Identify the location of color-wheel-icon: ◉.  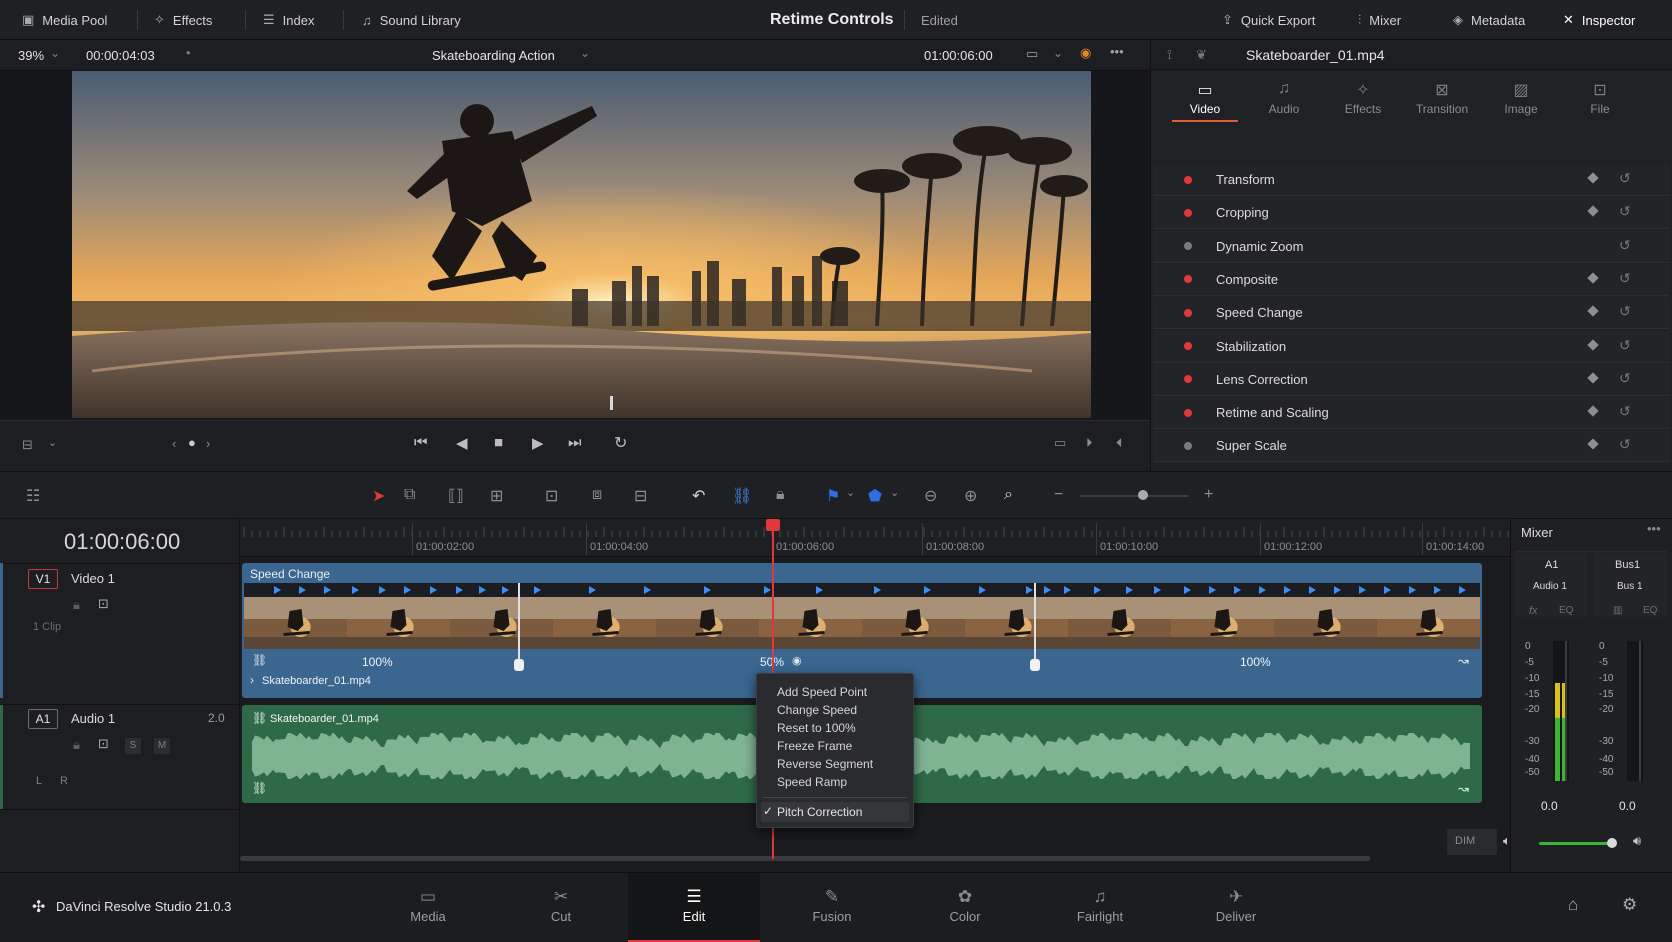
(1085, 53).